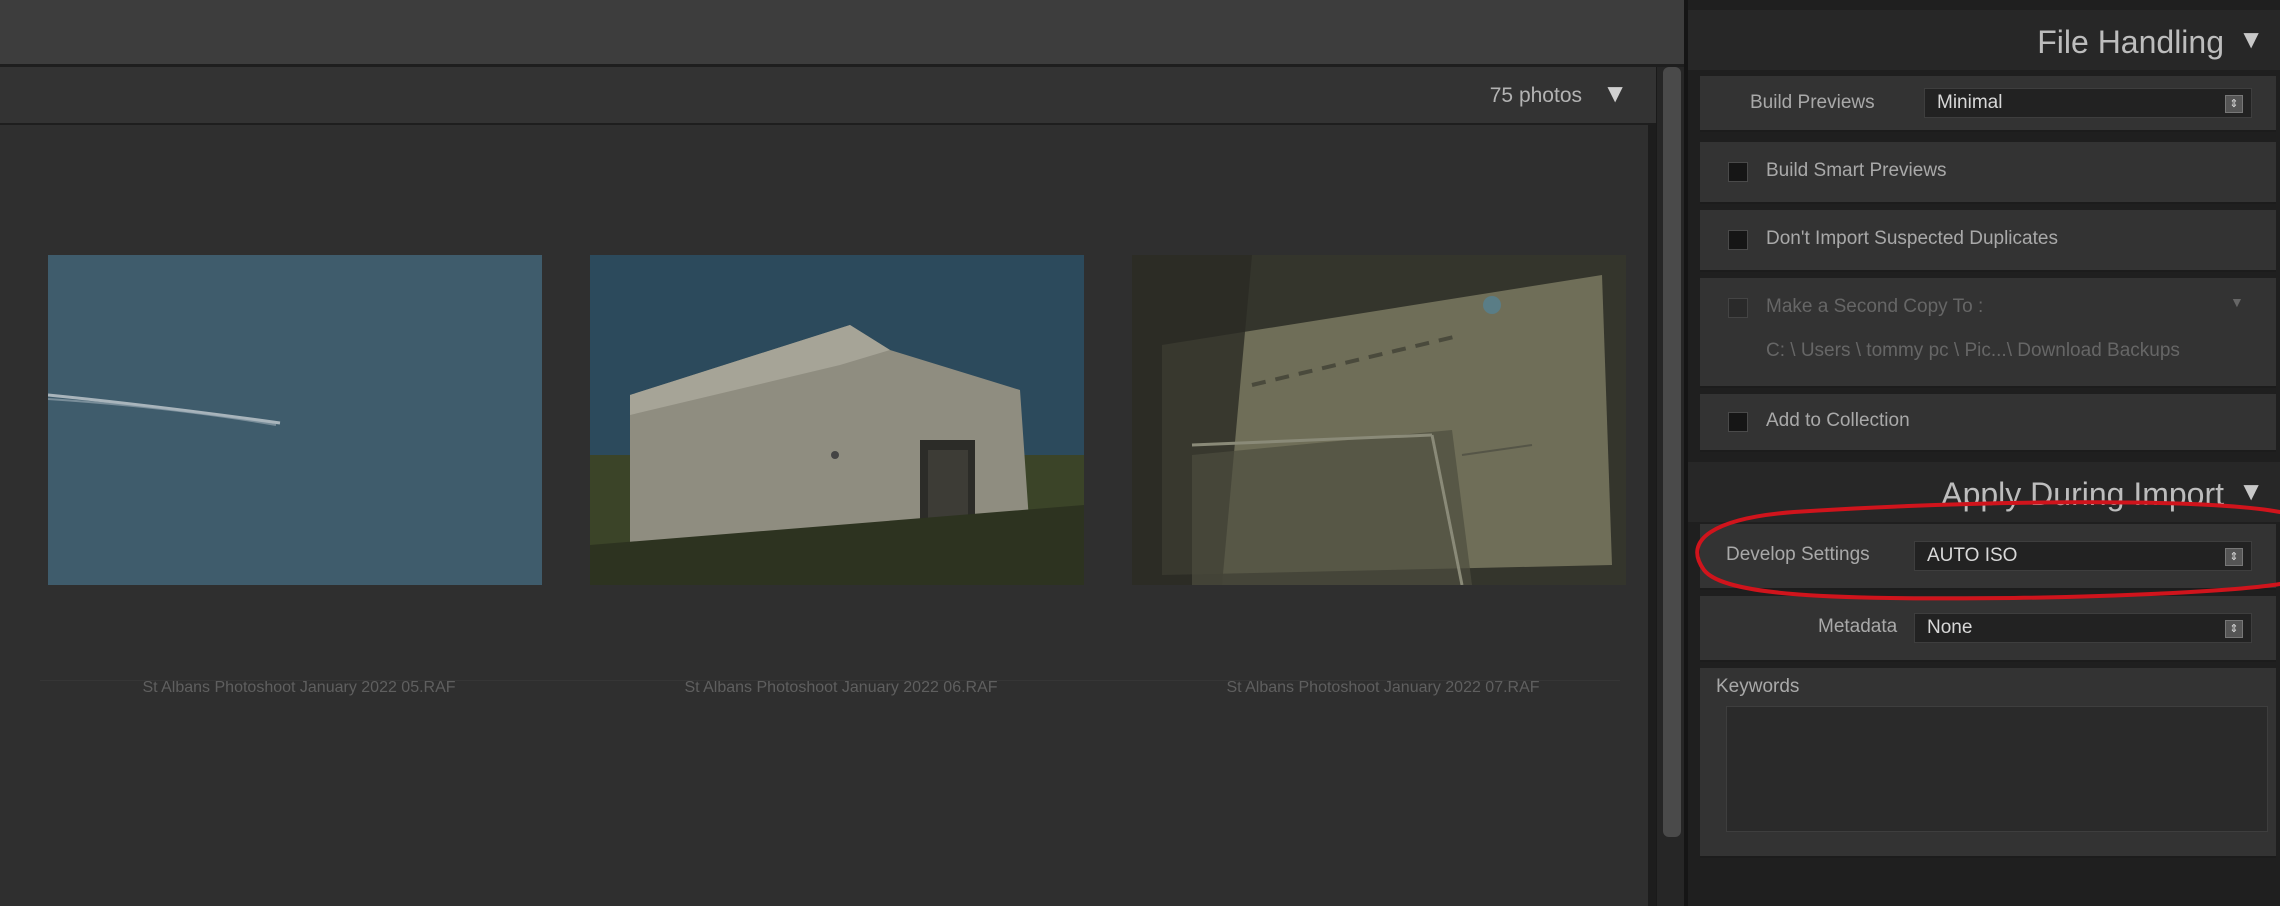 This screenshot has width=2280, height=906. I want to click on apply-during-import-header: Apply During Import ▼, so click(1984, 492).